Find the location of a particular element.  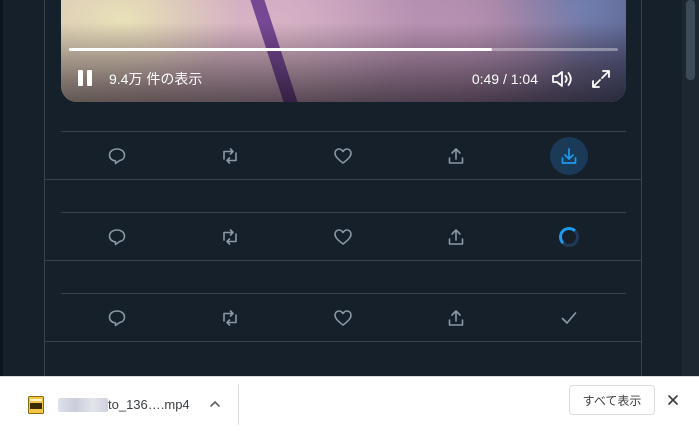

loading-spinner-icon is located at coordinates (569, 237).